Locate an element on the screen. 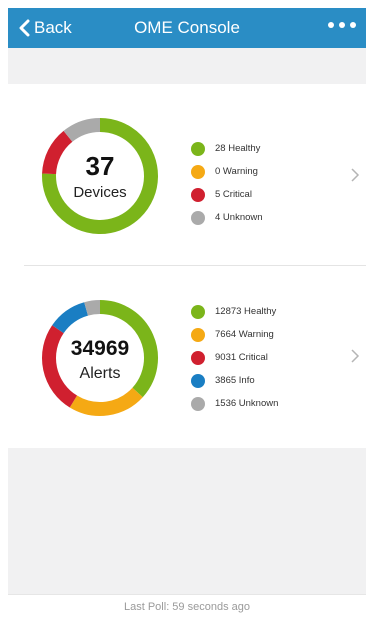 This screenshot has width=368, height=621. page-title: OME Console is located at coordinates (187, 27).